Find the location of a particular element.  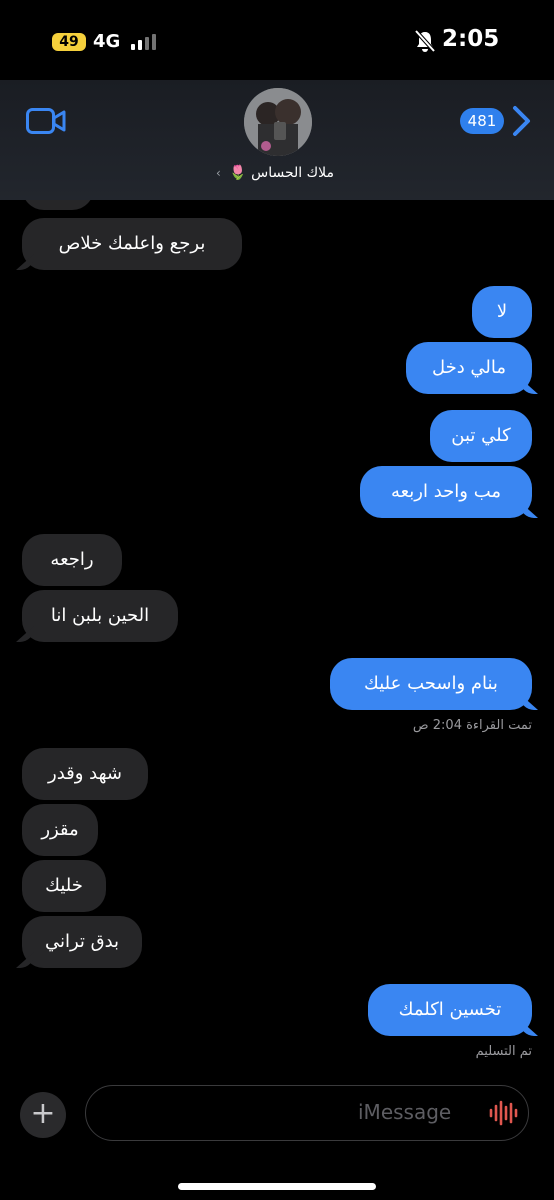

message-bubble-incoming: مقزر is located at coordinates (60, 830).